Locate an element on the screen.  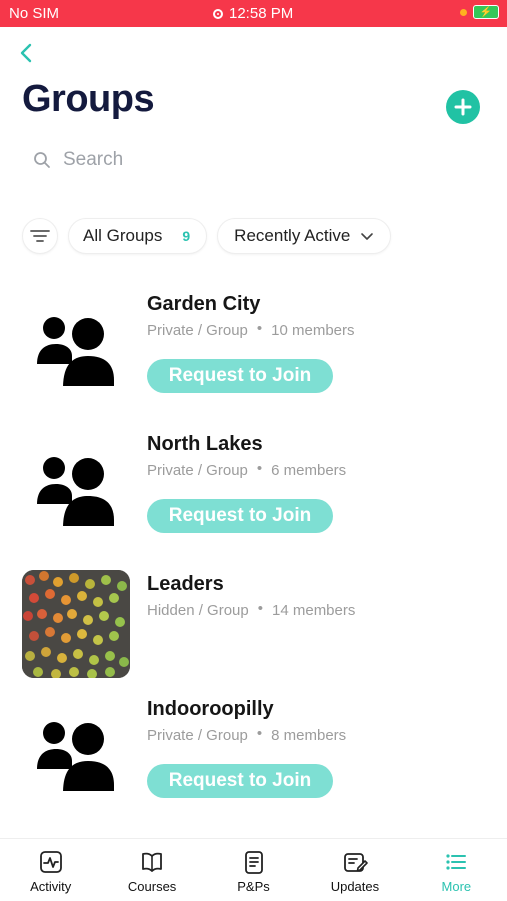
tab-courses: Courses is located at coordinates (151, 870).